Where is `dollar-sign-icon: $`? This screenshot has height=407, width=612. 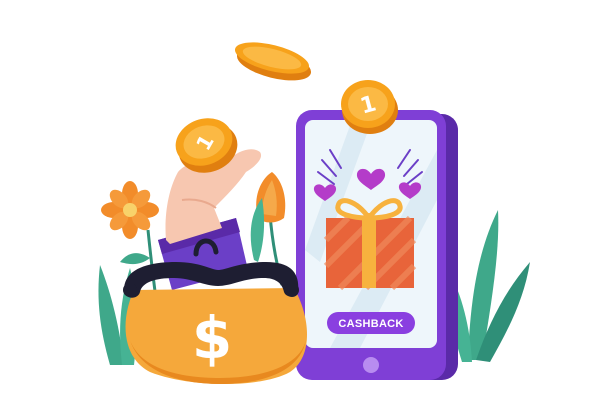
dollar-sign-icon: $ is located at coordinates (212, 338).